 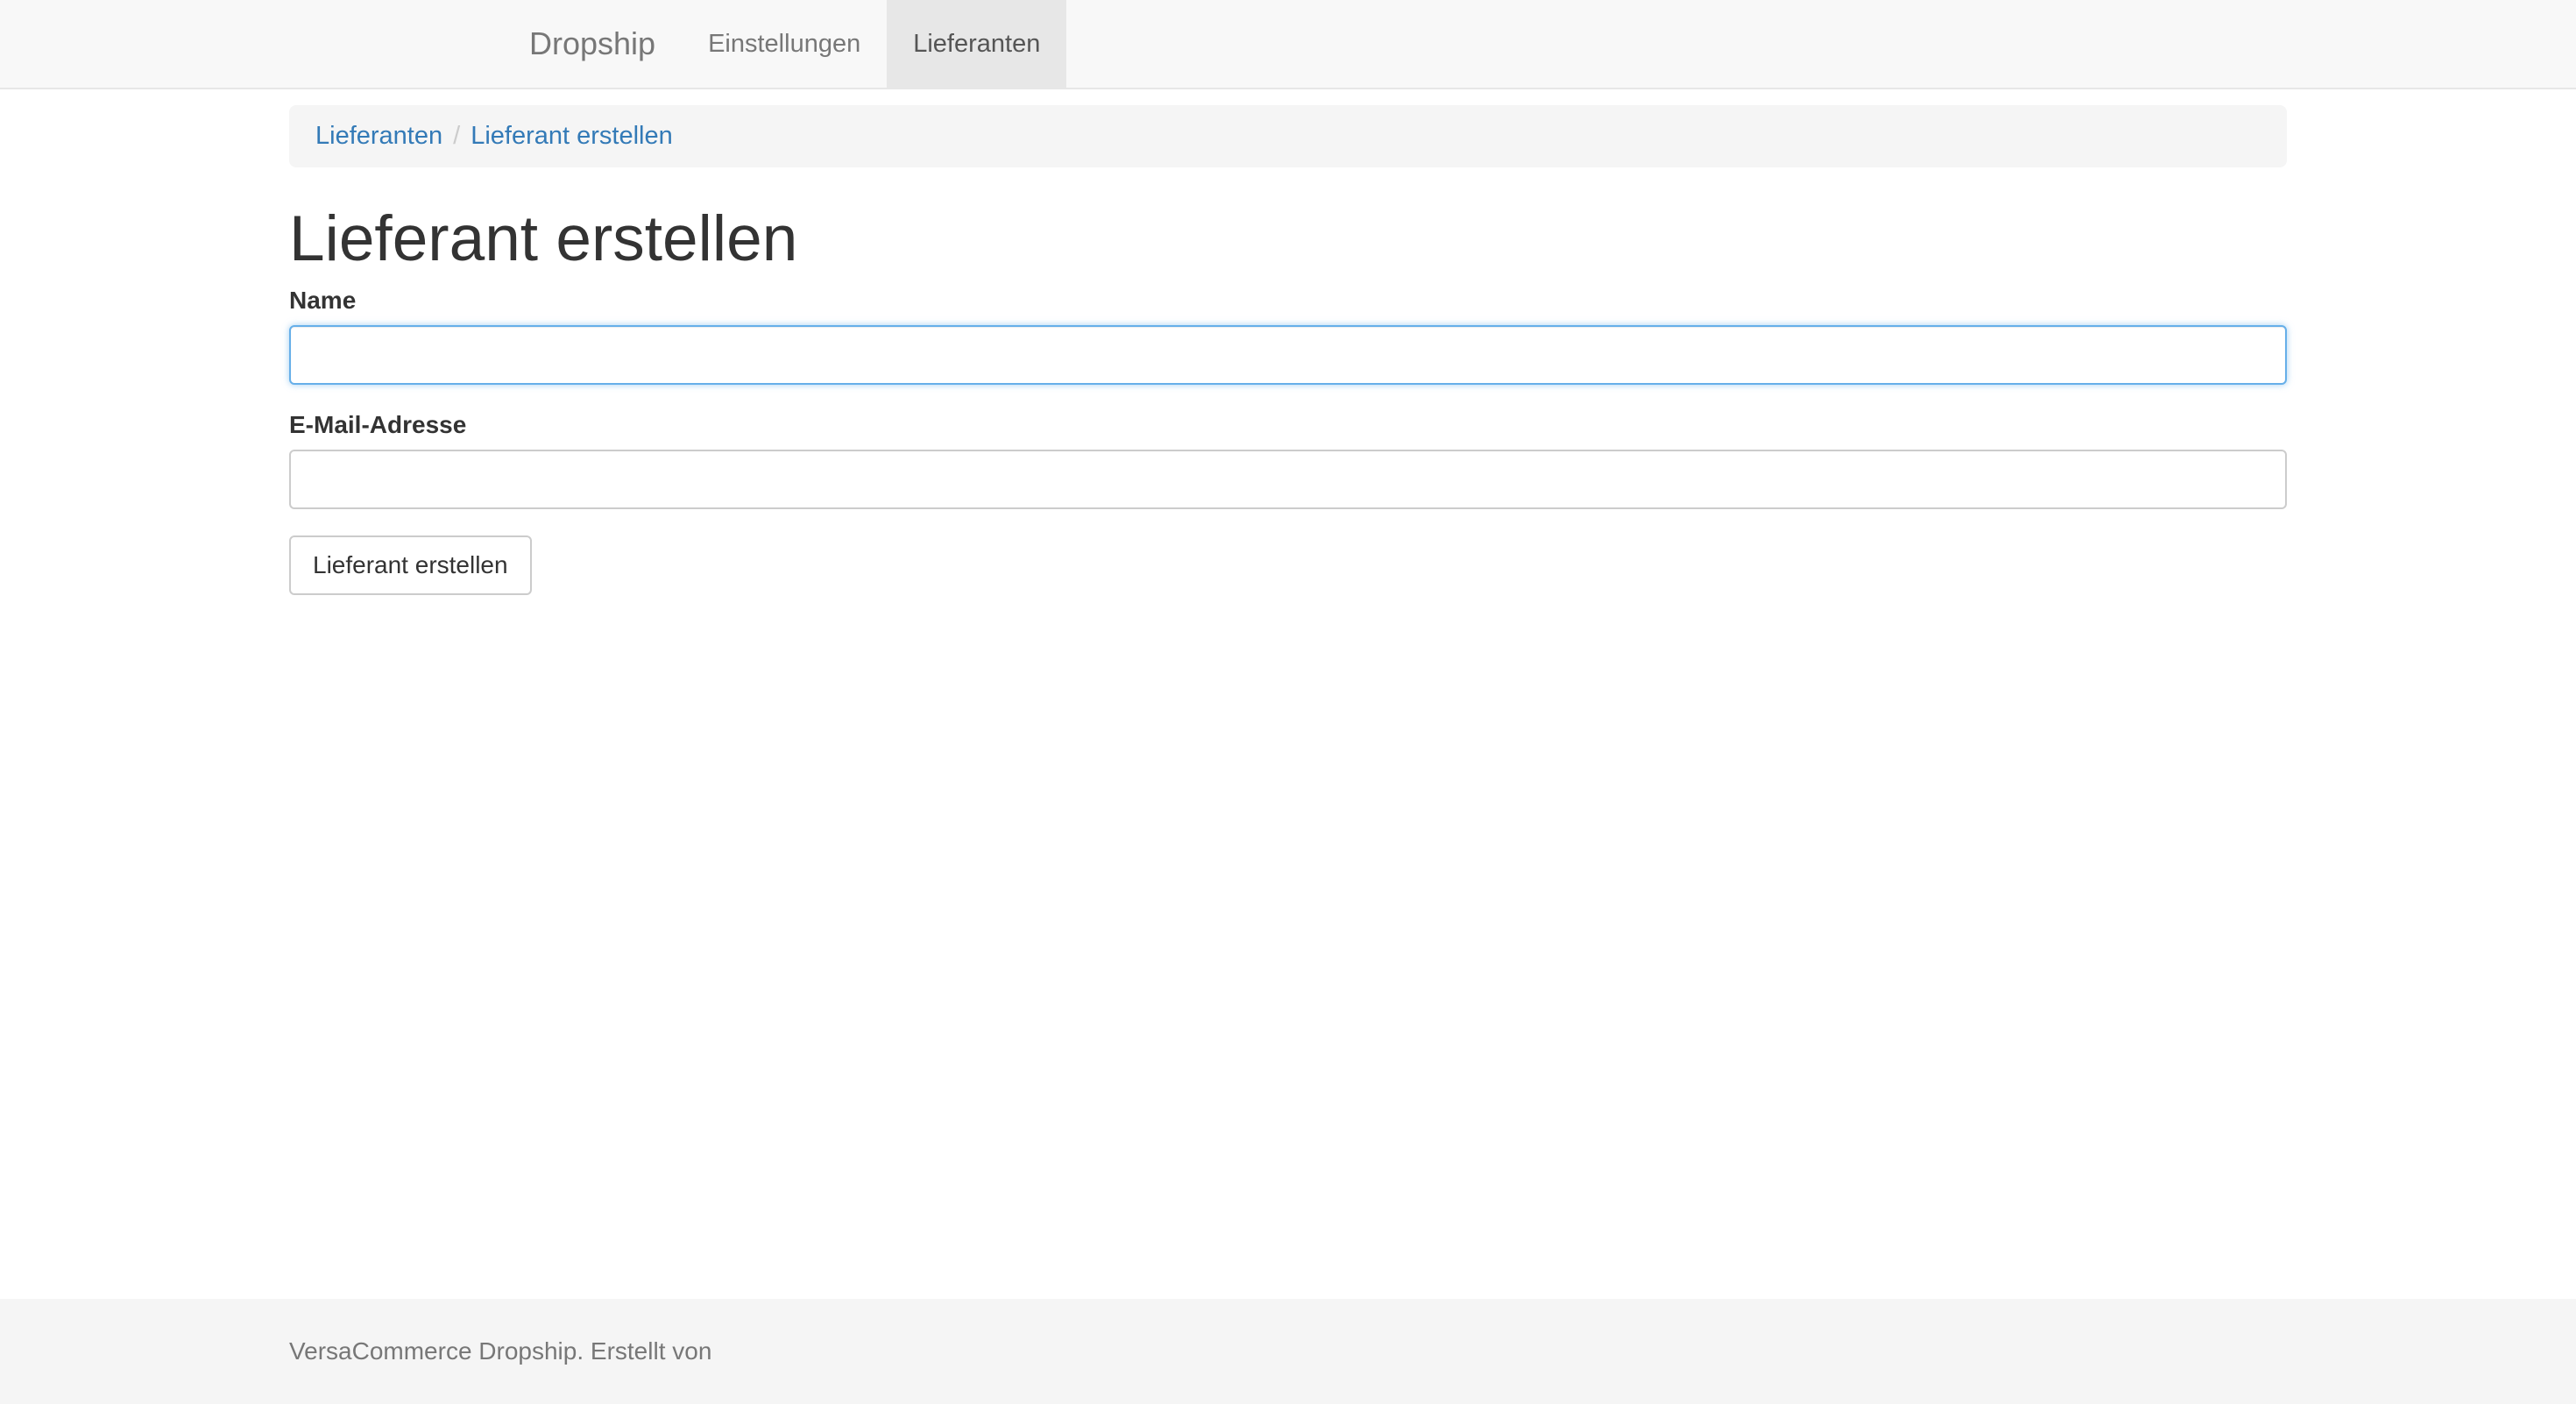 What do you see at coordinates (592, 44) in the screenshot?
I see `brand-link: Dropship` at bounding box center [592, 44].